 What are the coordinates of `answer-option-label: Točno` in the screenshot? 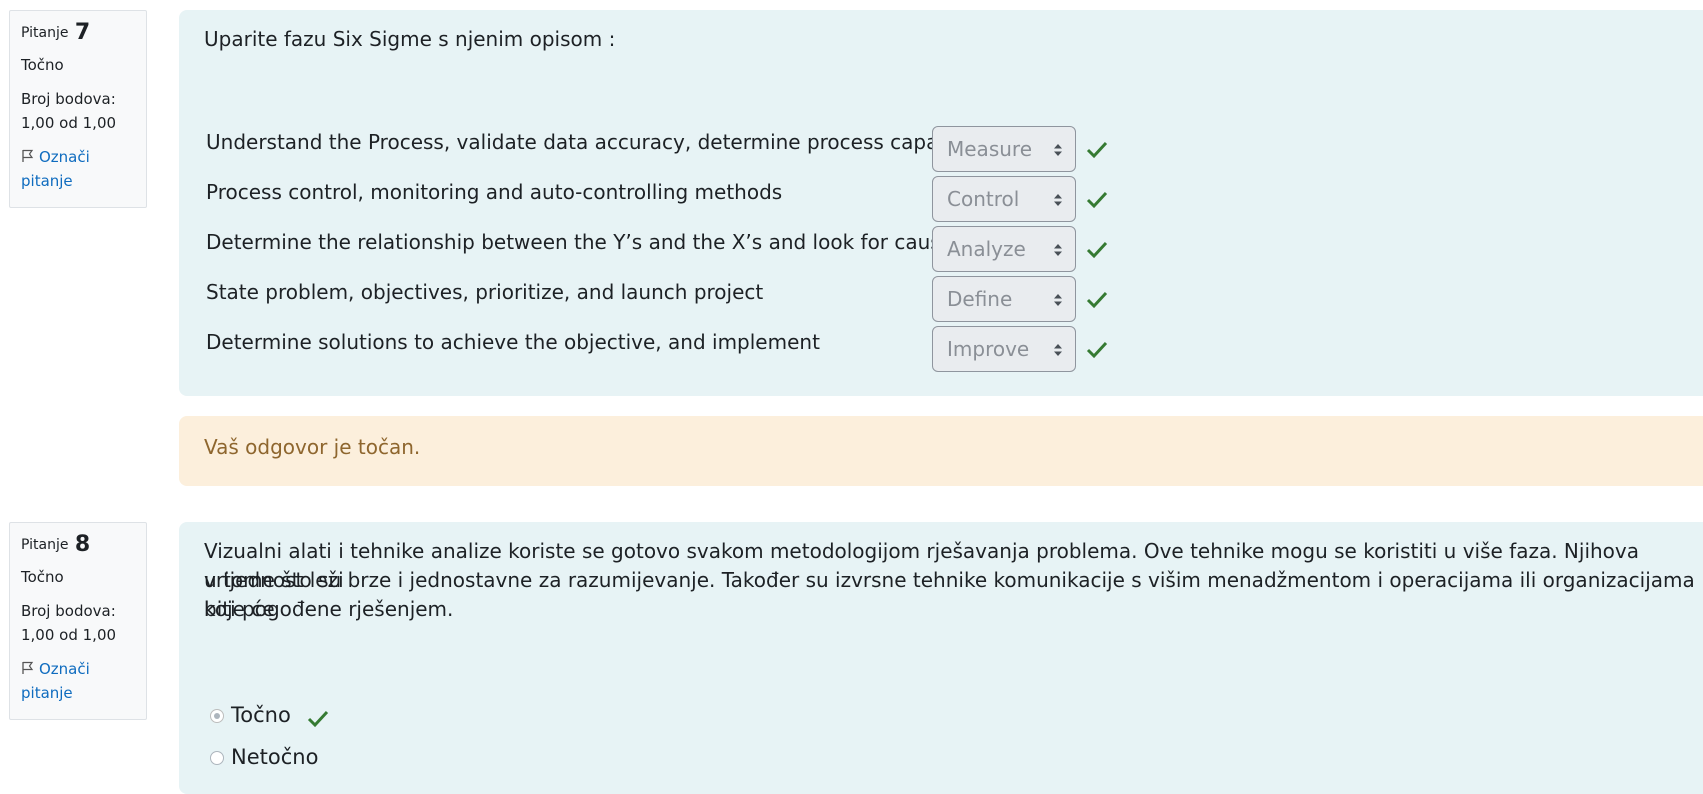 It's located at (261, 715).